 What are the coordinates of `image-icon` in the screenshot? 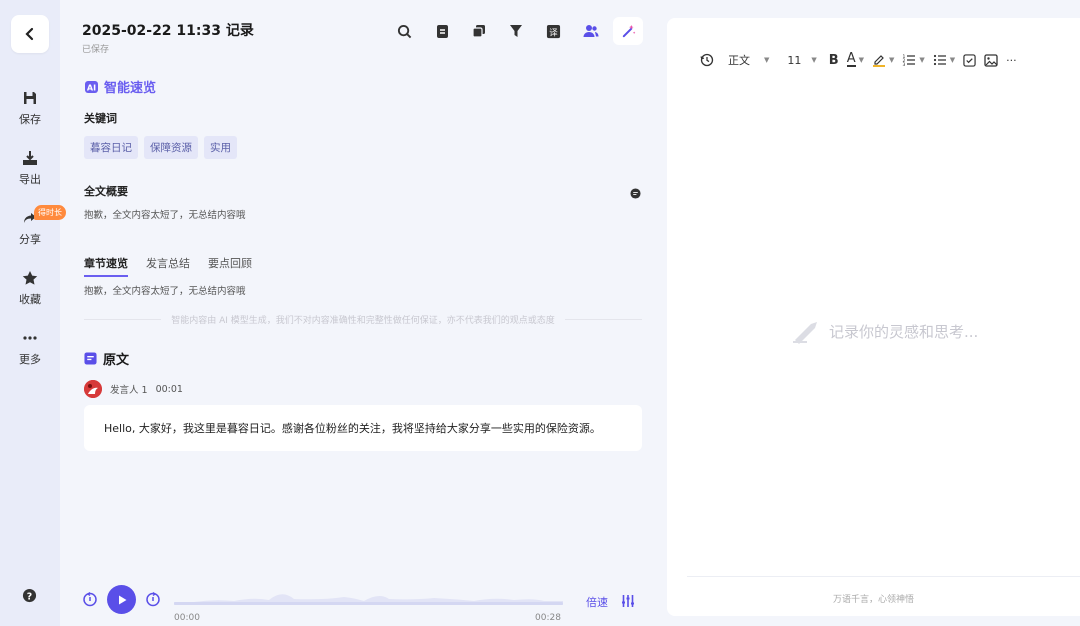 It's located at (991, 60).